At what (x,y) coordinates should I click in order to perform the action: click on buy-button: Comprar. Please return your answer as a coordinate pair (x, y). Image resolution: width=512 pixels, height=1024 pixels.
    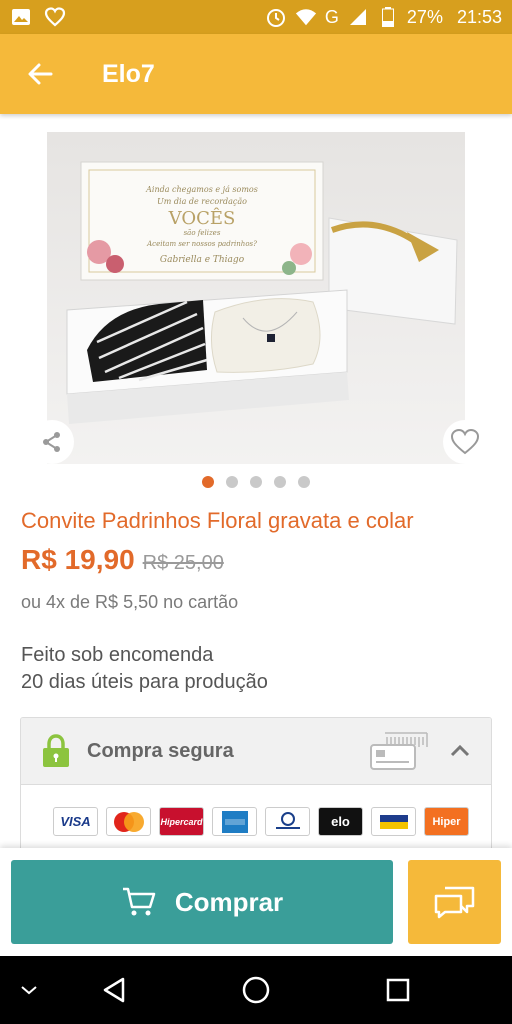
    Looking at the image, I should click on (202, 902).